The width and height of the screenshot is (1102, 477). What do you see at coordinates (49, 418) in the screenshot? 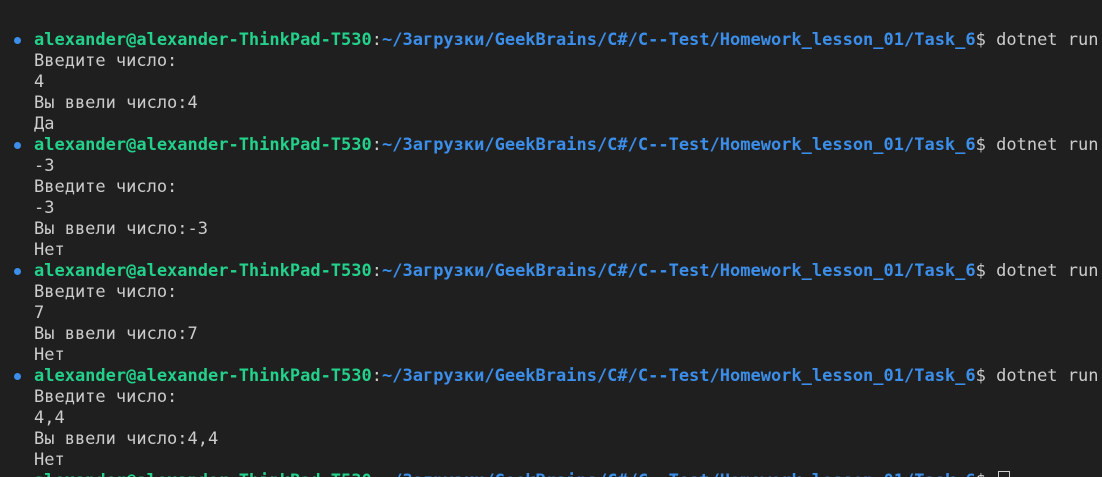
I see `output-line: 4,4` at bounding box center [49, 418].